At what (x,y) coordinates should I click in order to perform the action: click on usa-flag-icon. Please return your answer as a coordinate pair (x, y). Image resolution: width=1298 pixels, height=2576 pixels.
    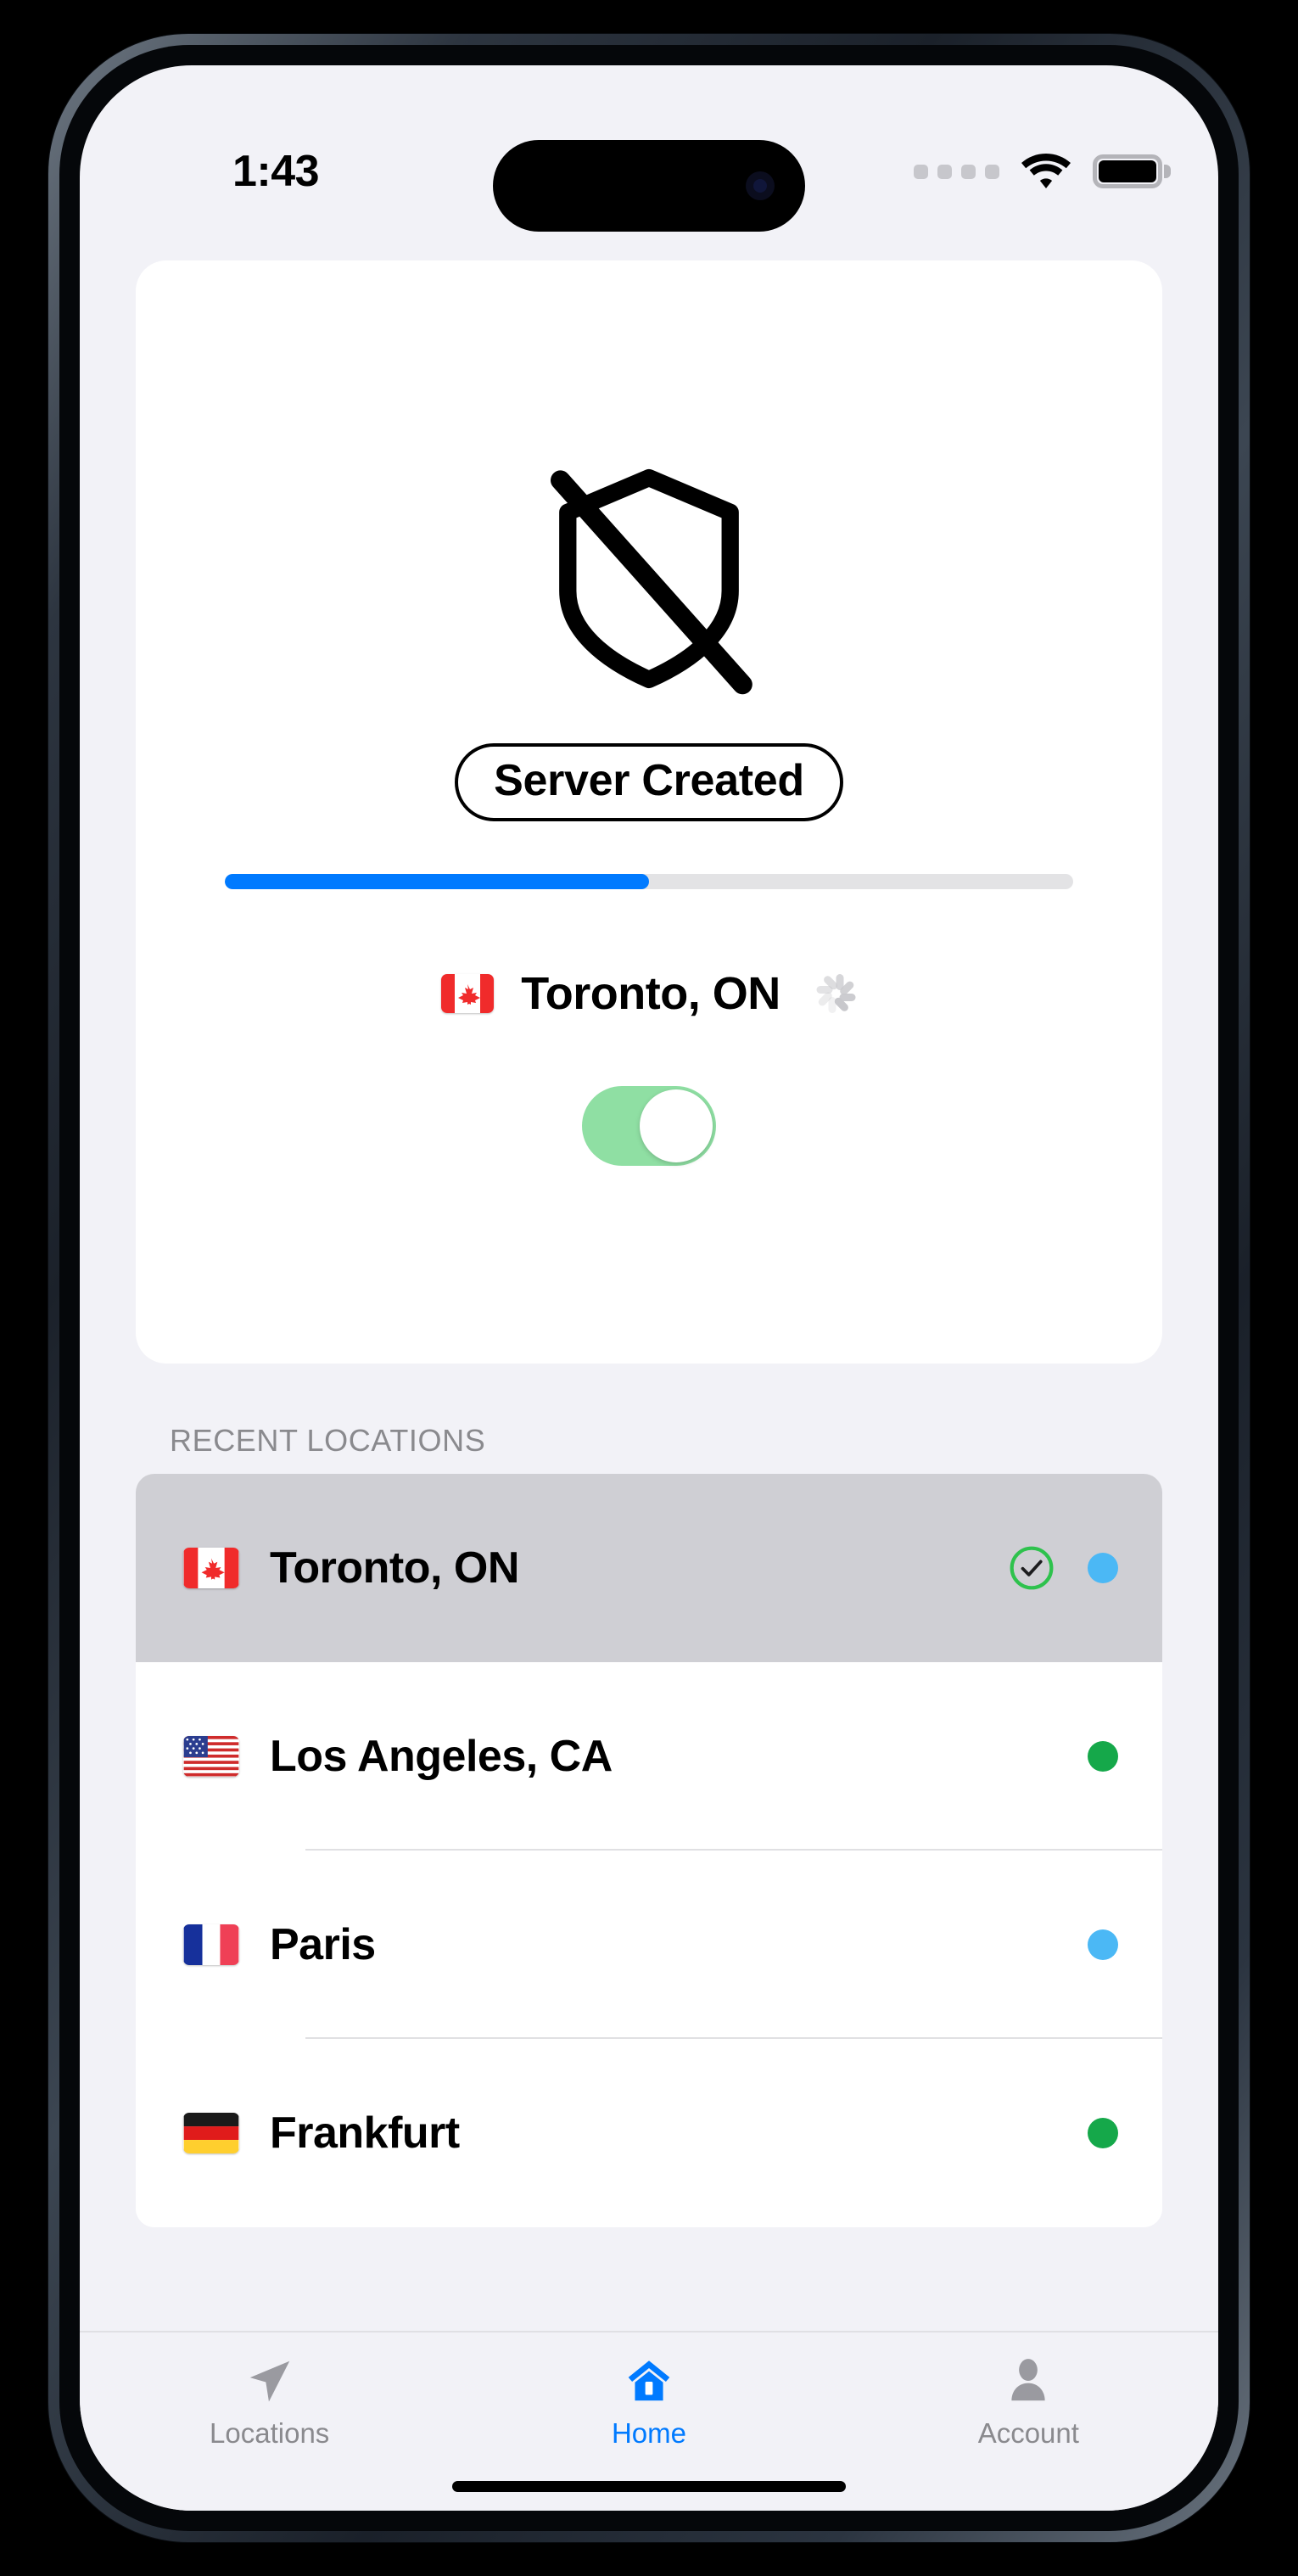
    Looking at the image, I should click on (211, 1756).